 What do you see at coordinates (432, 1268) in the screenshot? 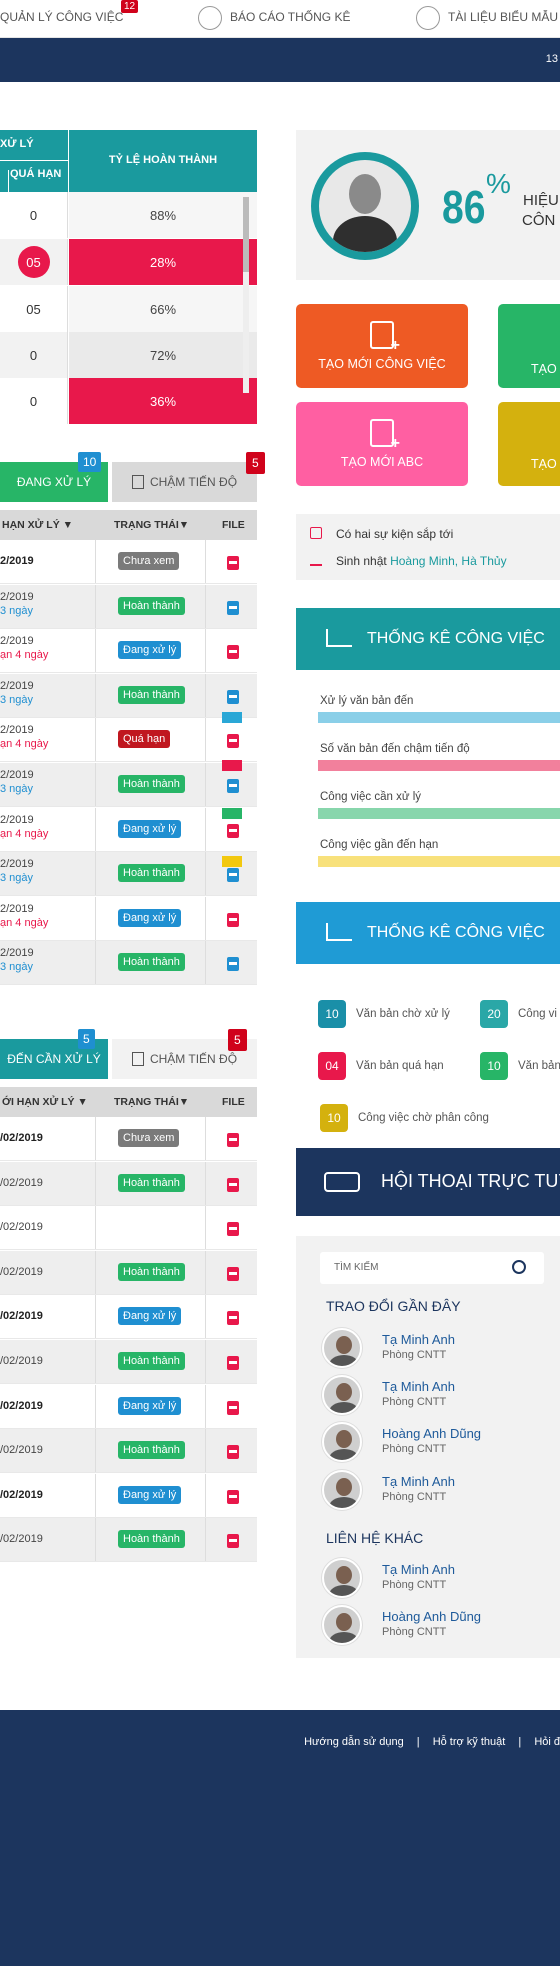
I see `search-box: TÌM KIẾM` at bounding box center [432, 1268].